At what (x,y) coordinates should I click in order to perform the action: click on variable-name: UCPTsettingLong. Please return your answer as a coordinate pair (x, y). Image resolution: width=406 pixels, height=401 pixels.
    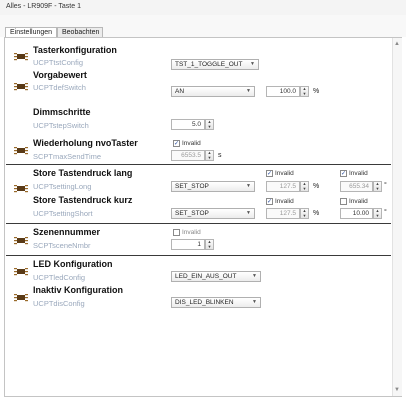
    Looking at the image, I should click on (62, 186).